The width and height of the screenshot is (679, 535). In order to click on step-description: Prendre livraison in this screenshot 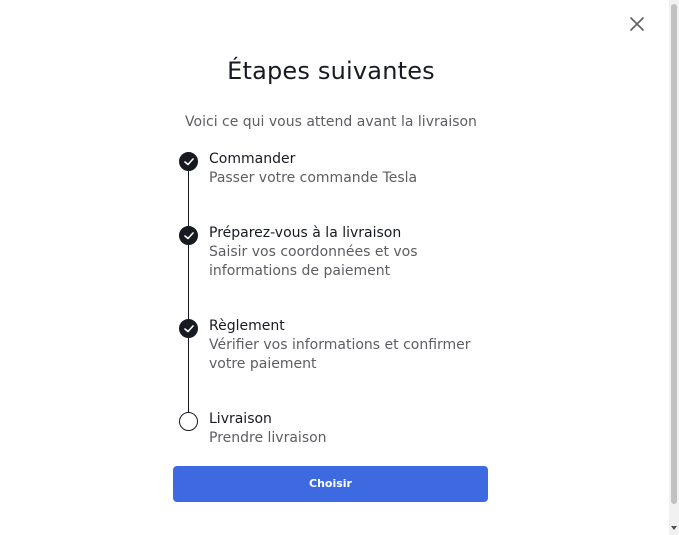, I will do `click(268, 438)`.